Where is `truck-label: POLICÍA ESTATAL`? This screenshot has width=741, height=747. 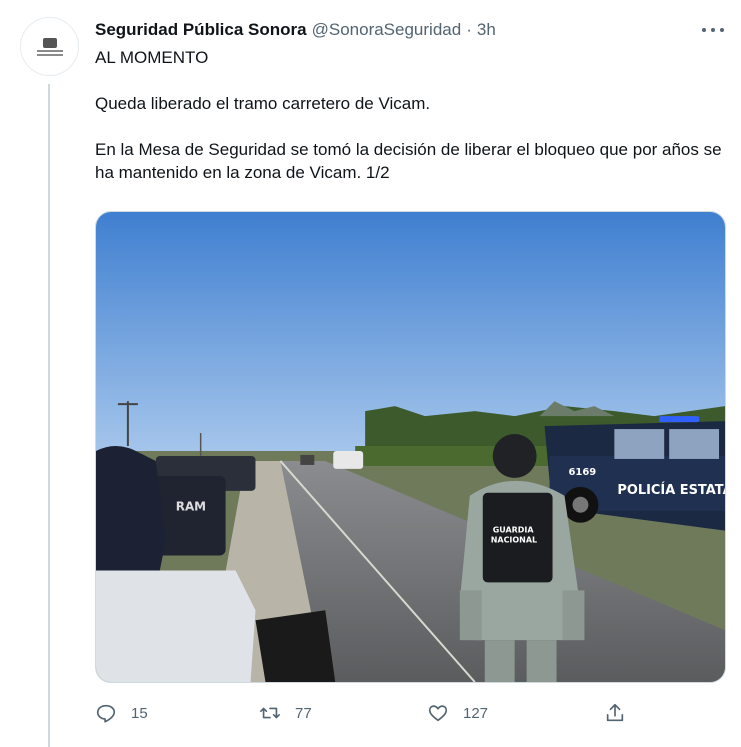
truck-label: POLICÍA ESTATAL is located at coordinates (671, 490).